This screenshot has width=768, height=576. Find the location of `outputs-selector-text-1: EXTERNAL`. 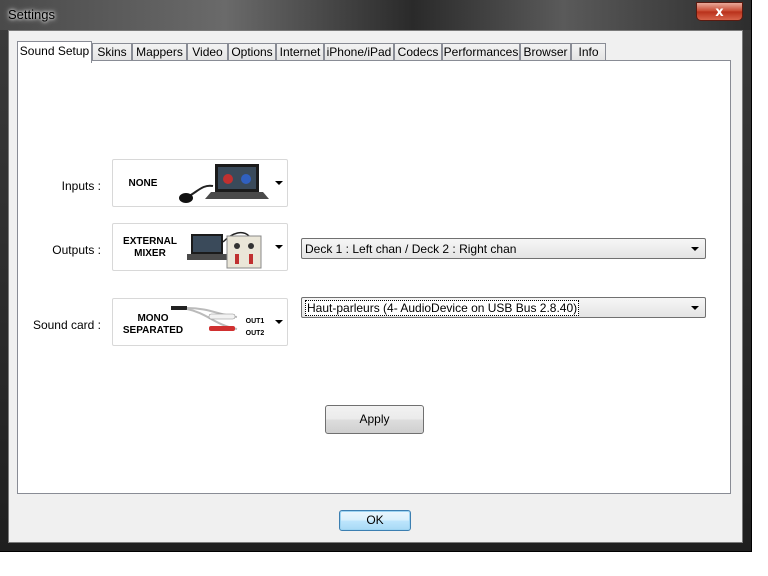

outputs-selector-text-1: EXTERNAL is located at coordinates (150, 241).